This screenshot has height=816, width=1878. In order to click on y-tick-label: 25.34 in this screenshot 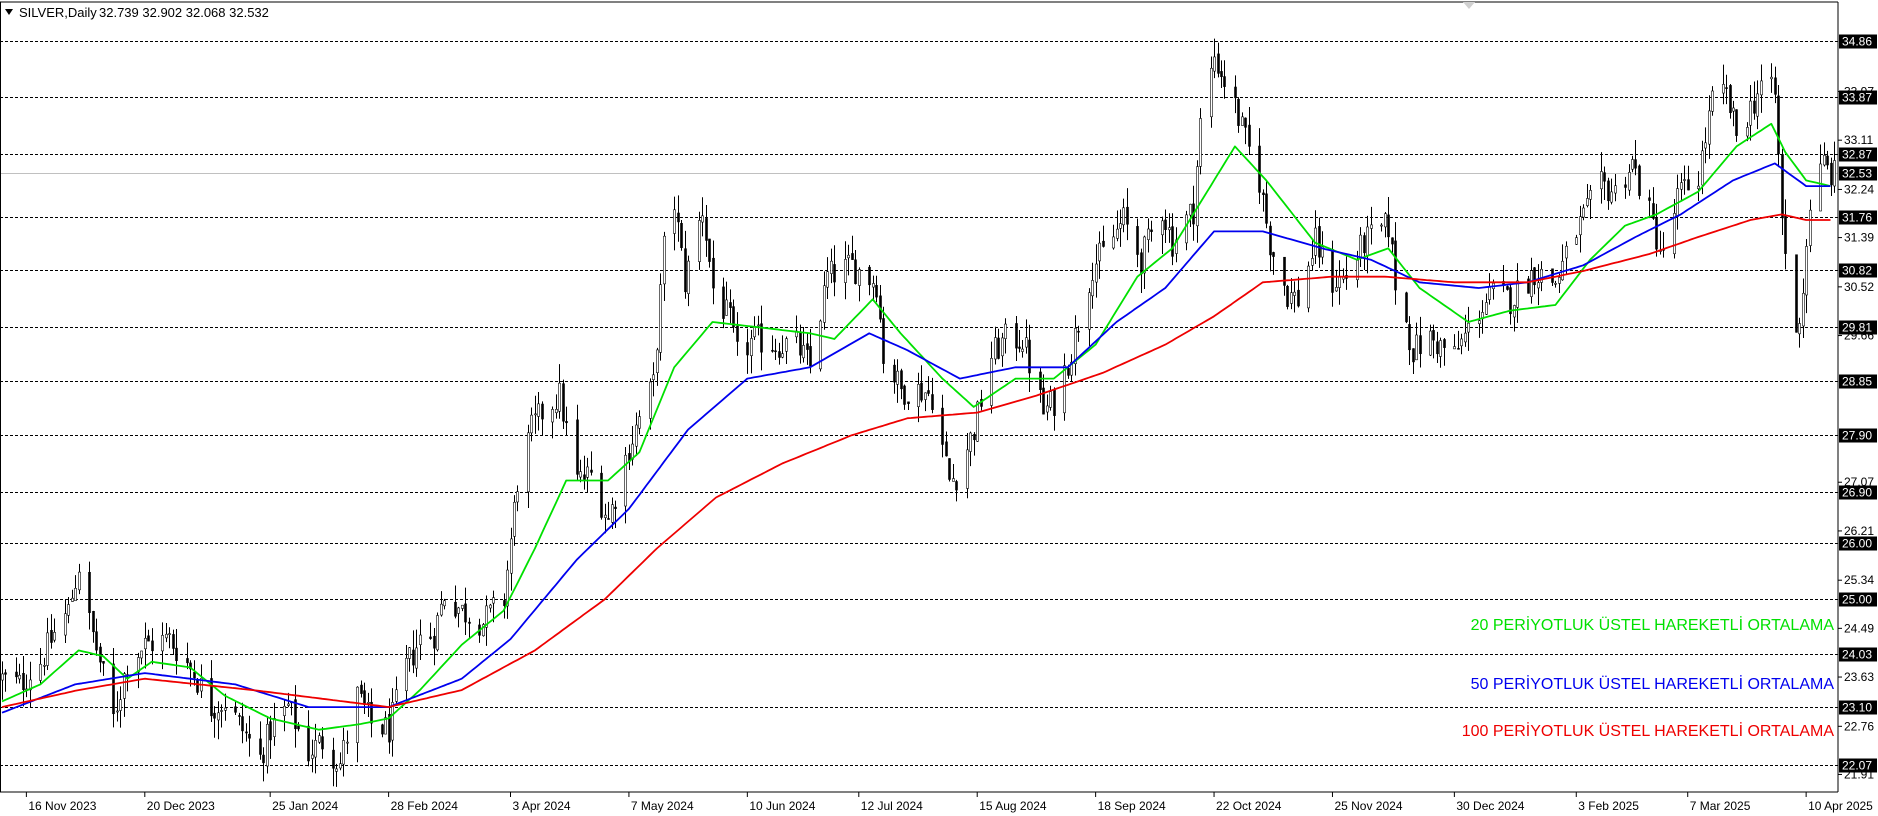, I will do `click(1859, 580)`.